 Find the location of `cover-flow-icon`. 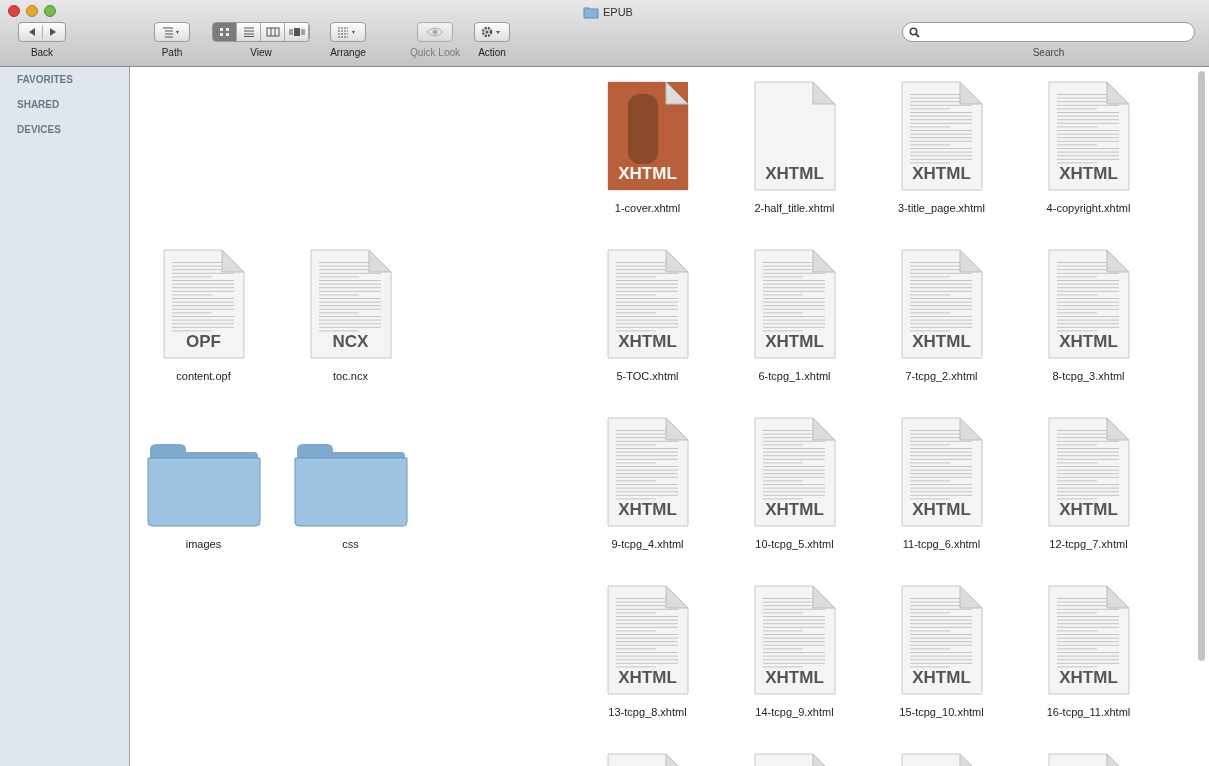

cover-flow-icon is located at coordinates (296, 32).